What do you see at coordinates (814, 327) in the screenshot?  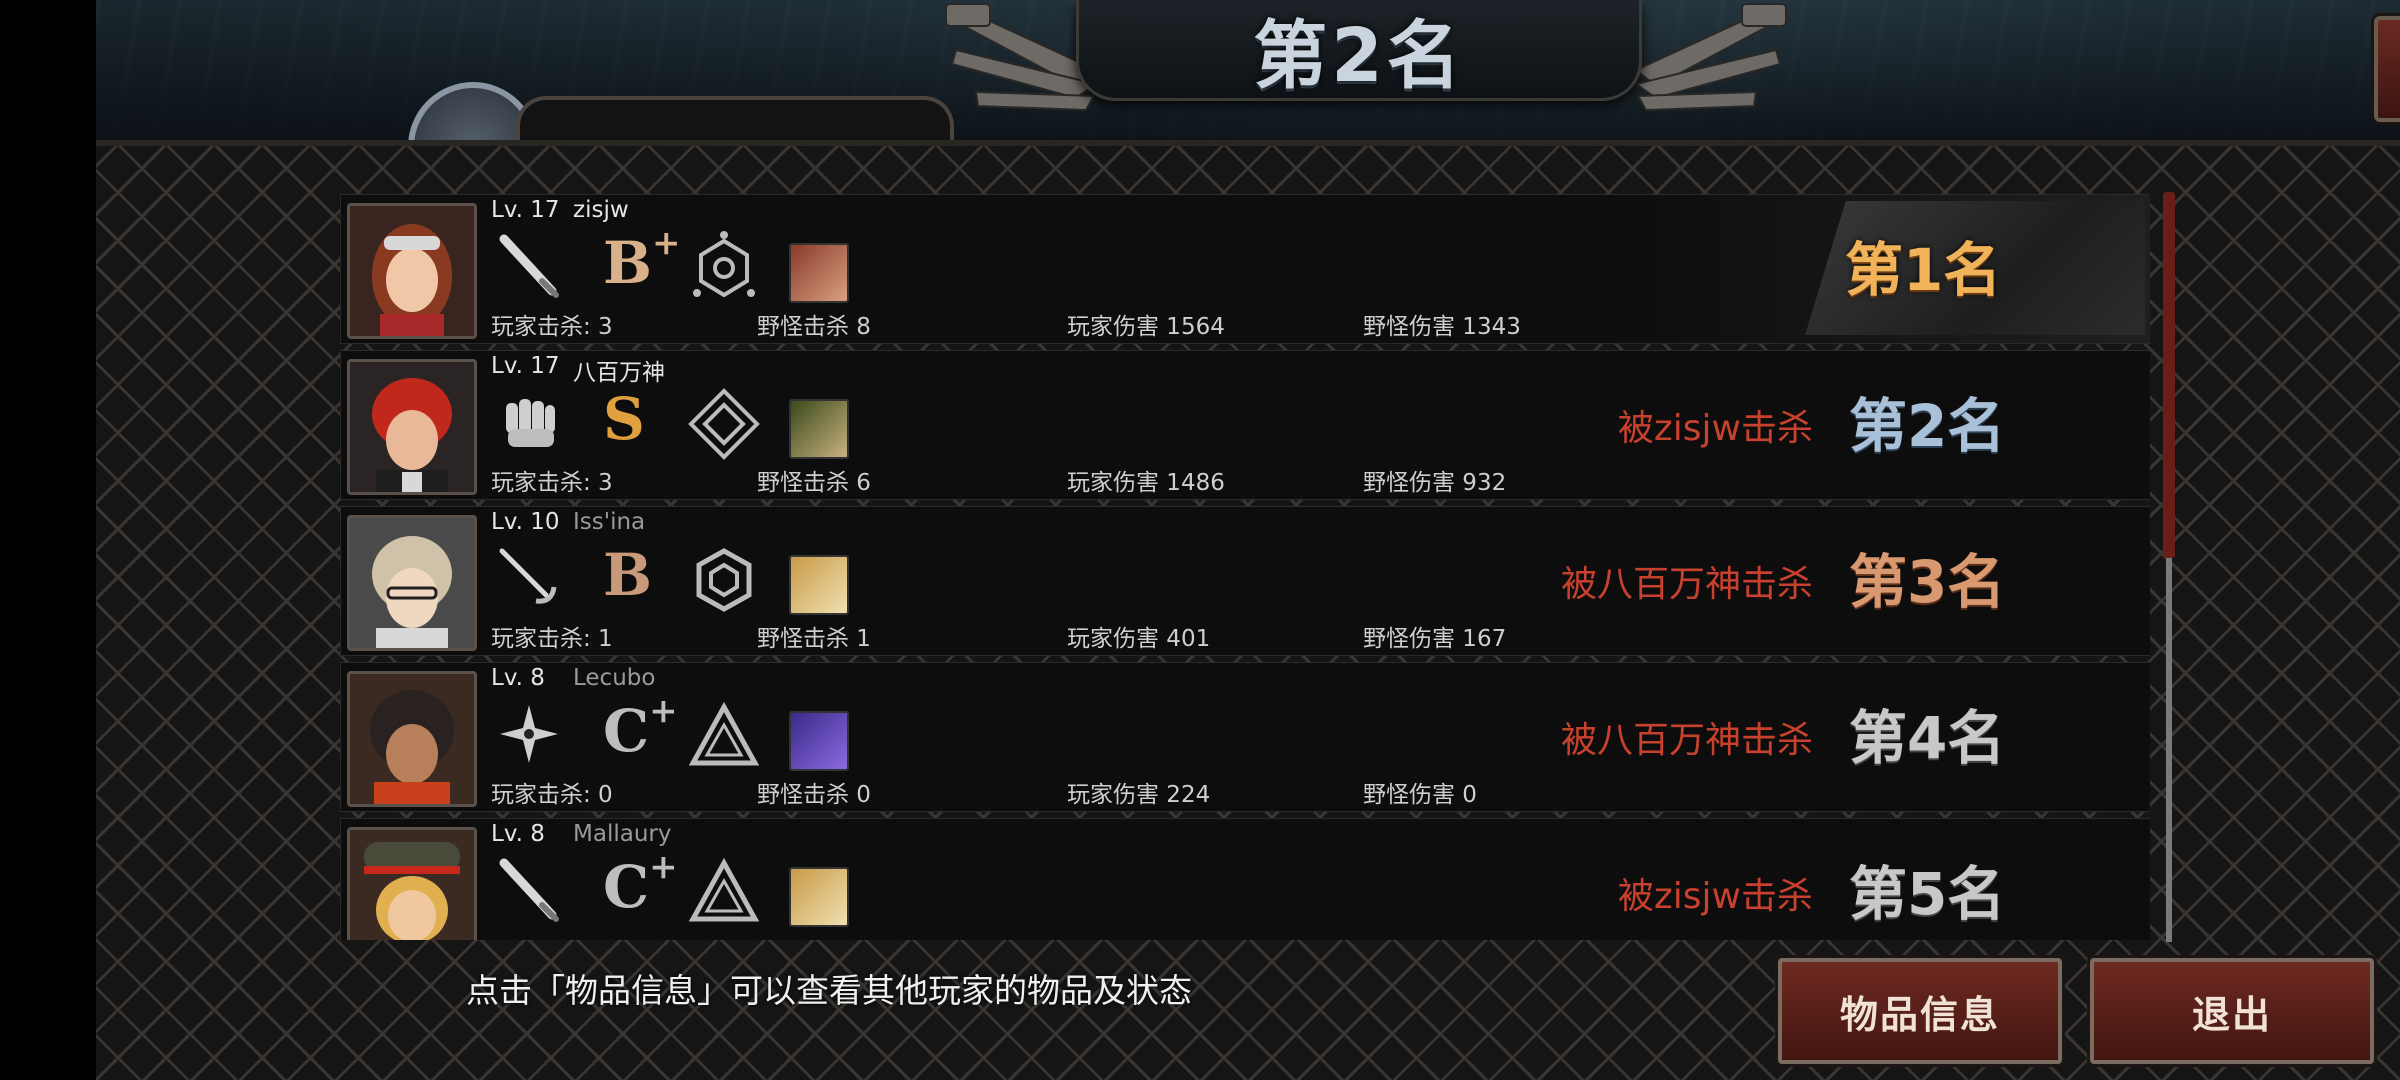 I see `monster-kills: 野怪击杀 8` at bounding box center [814, 327].